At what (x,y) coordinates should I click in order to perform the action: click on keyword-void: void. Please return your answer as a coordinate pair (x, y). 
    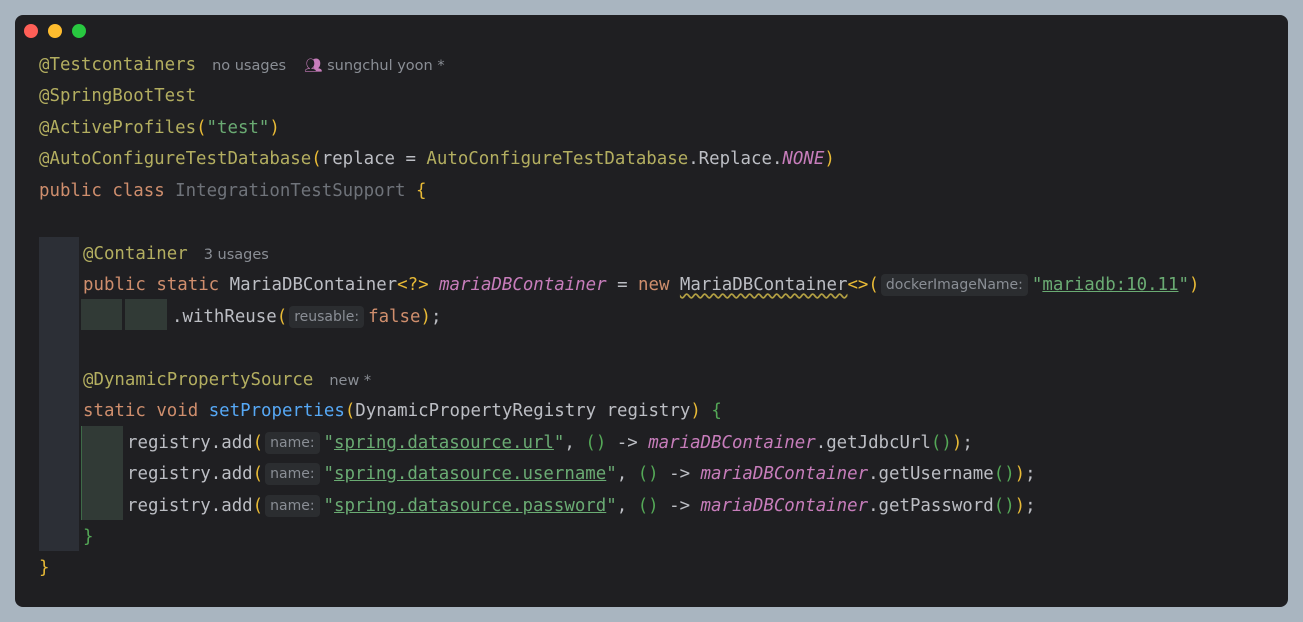
    Looking at the image, I should click on (177, 411).